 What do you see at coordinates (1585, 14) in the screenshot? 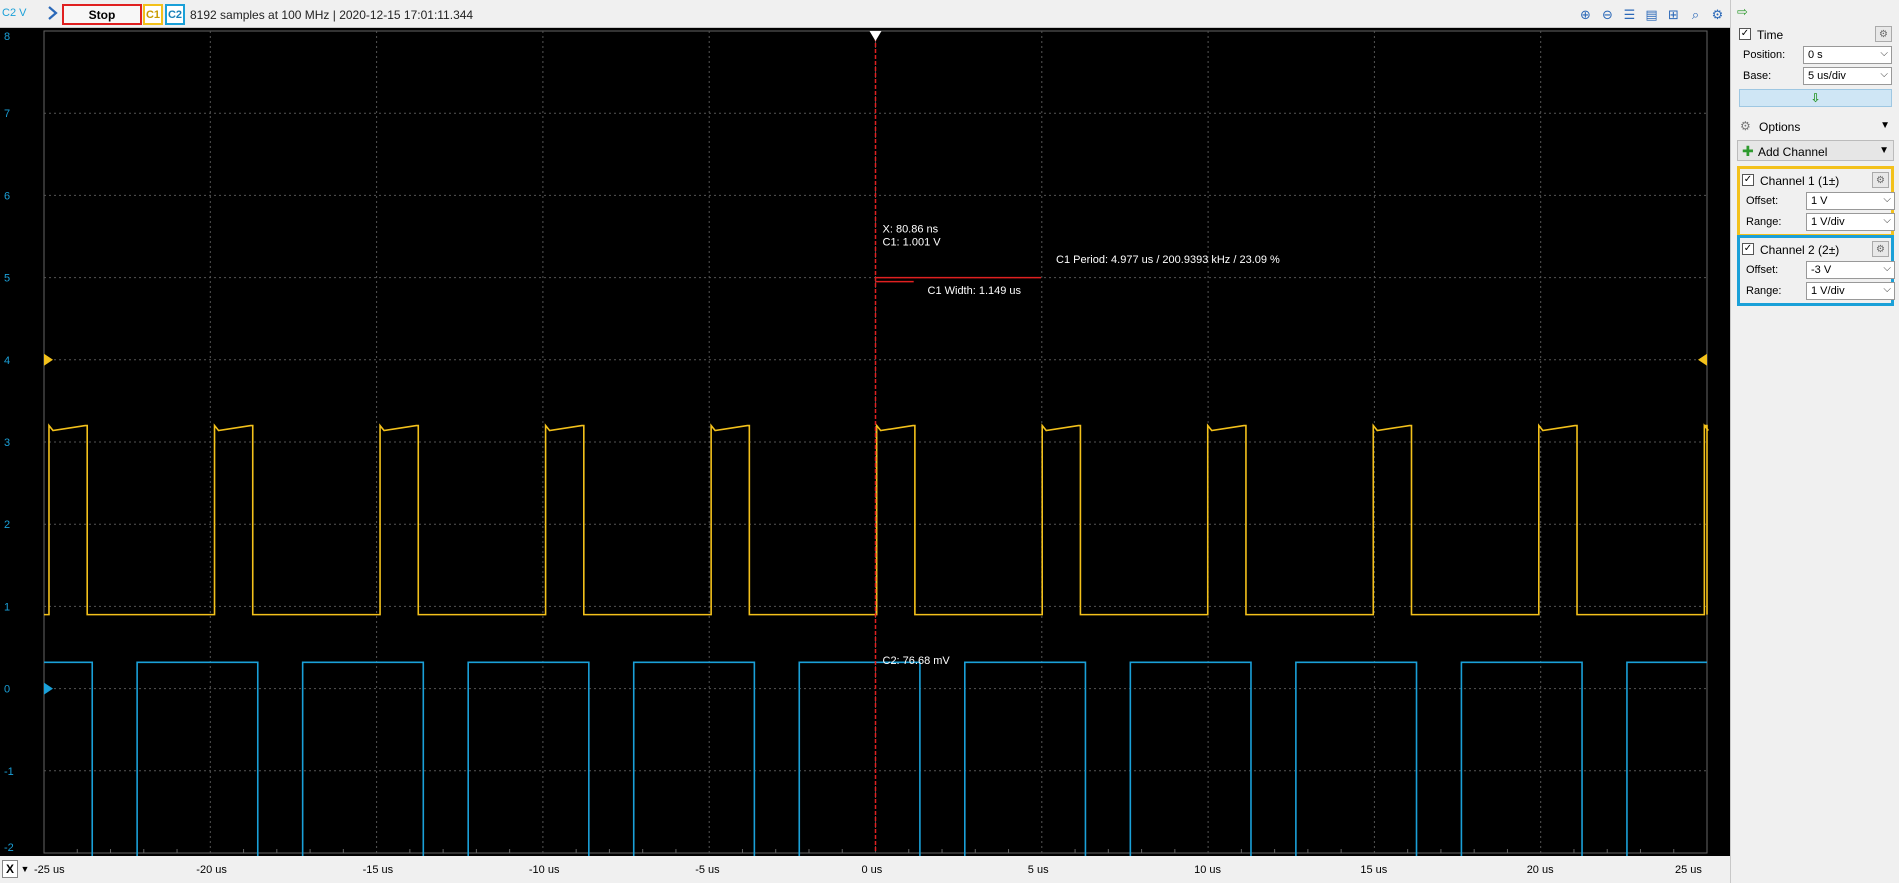
I see `zoom-in-icon: ⊕` at bounding box center [1585, 14].